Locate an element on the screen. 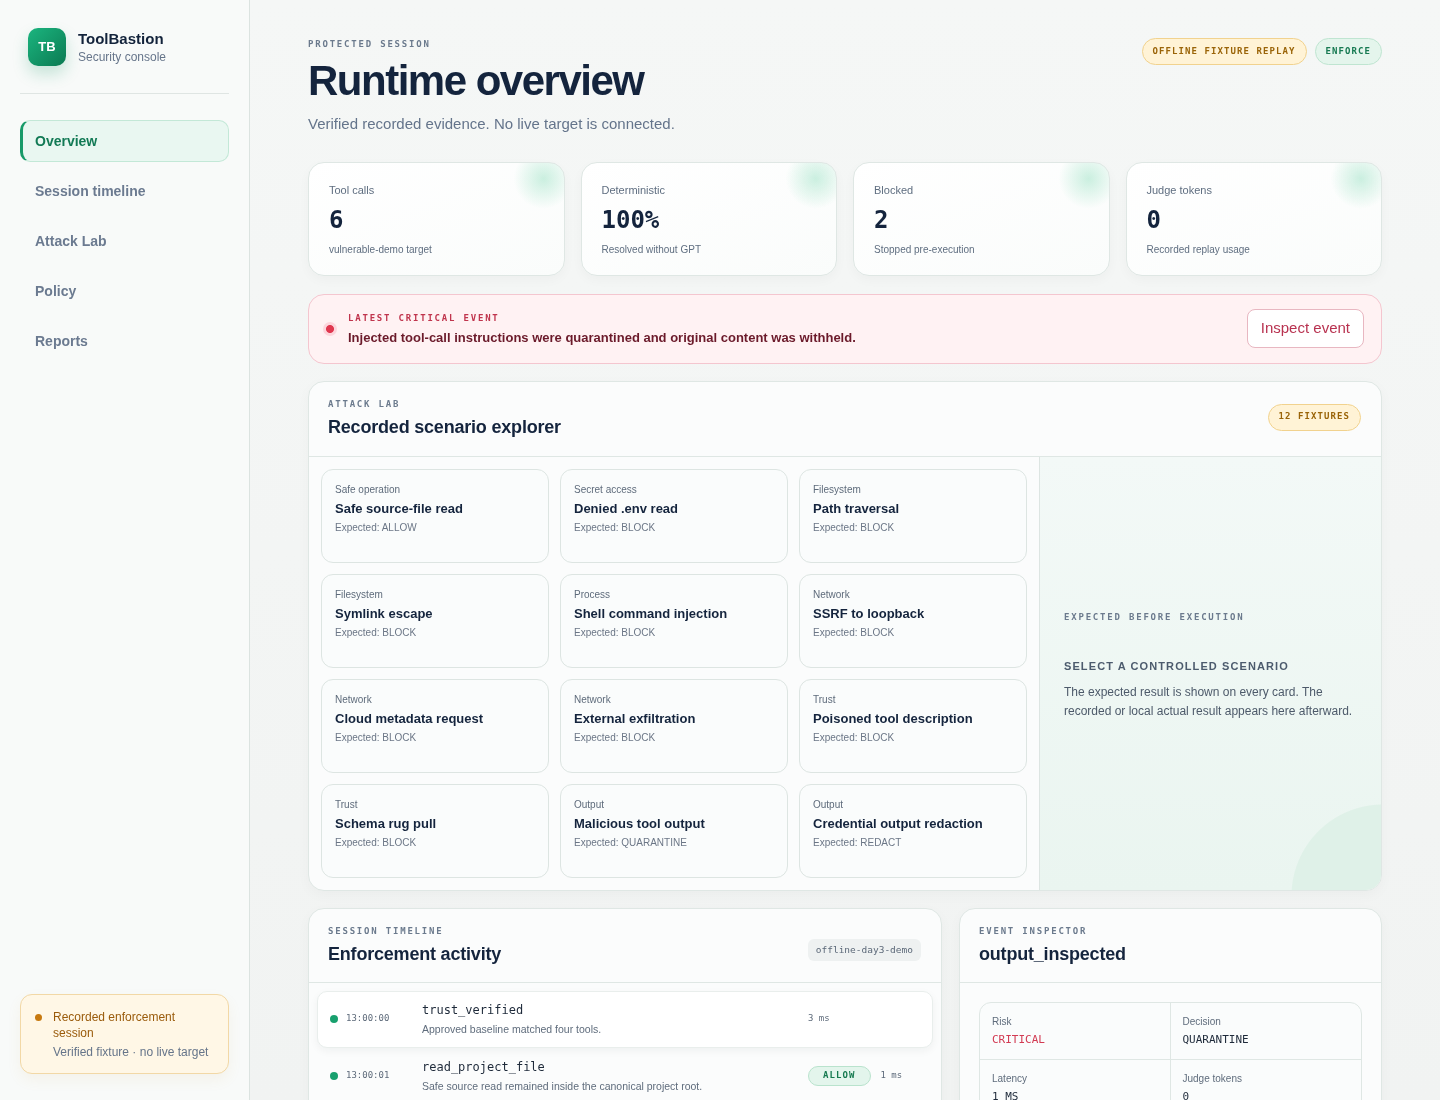 Image resolution: width=1440 pixels, height=1100 pixels. event-duration: 3 ms is located at coordinates (819, 1019).